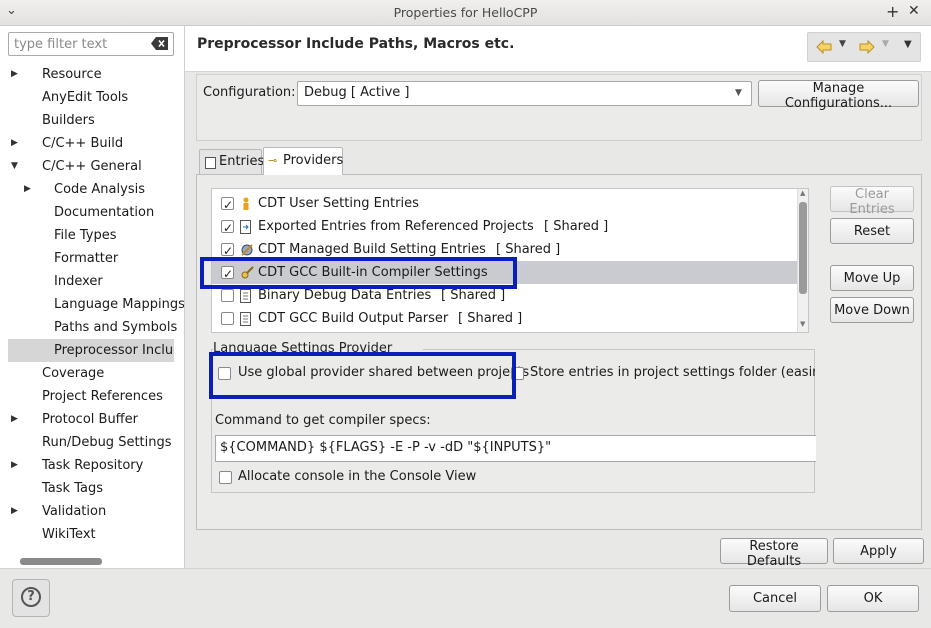 The image size is (931, 628). I want to click on tree-item-label: Documentation, so click(104, 212).